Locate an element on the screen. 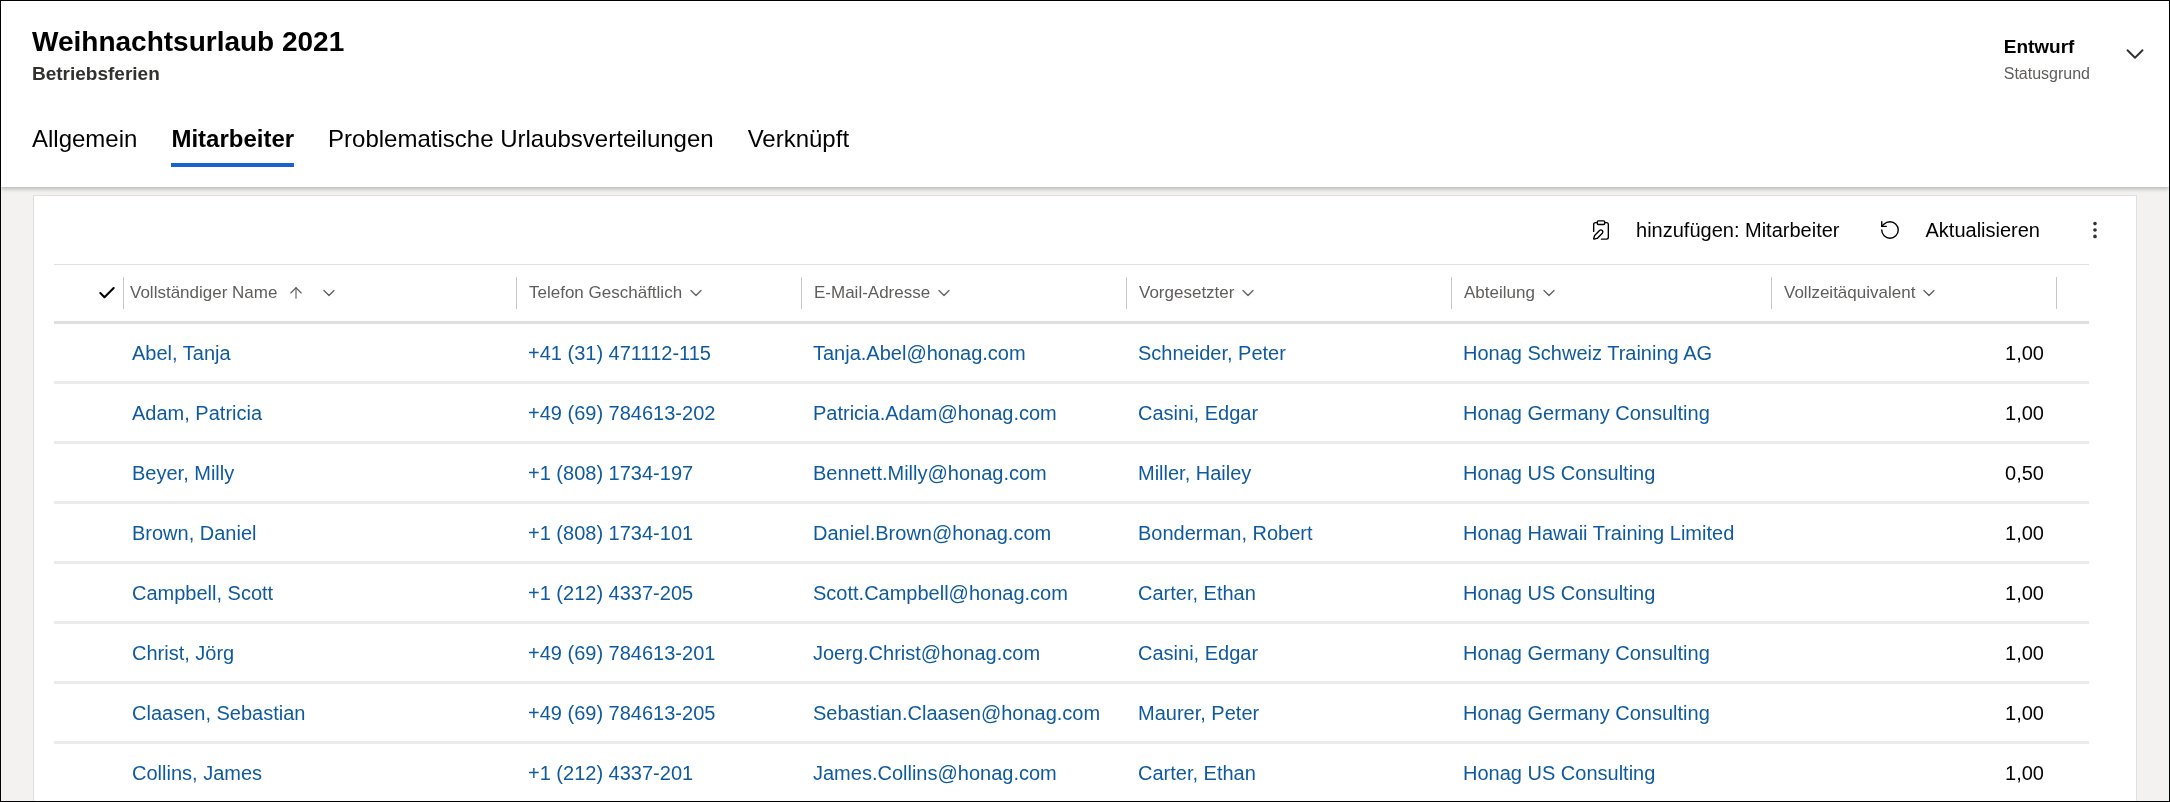 Image resolution: width=2170 pixels, height=802 pixels. name-link: Brown, Daniel is located at coordinates (194, 532).